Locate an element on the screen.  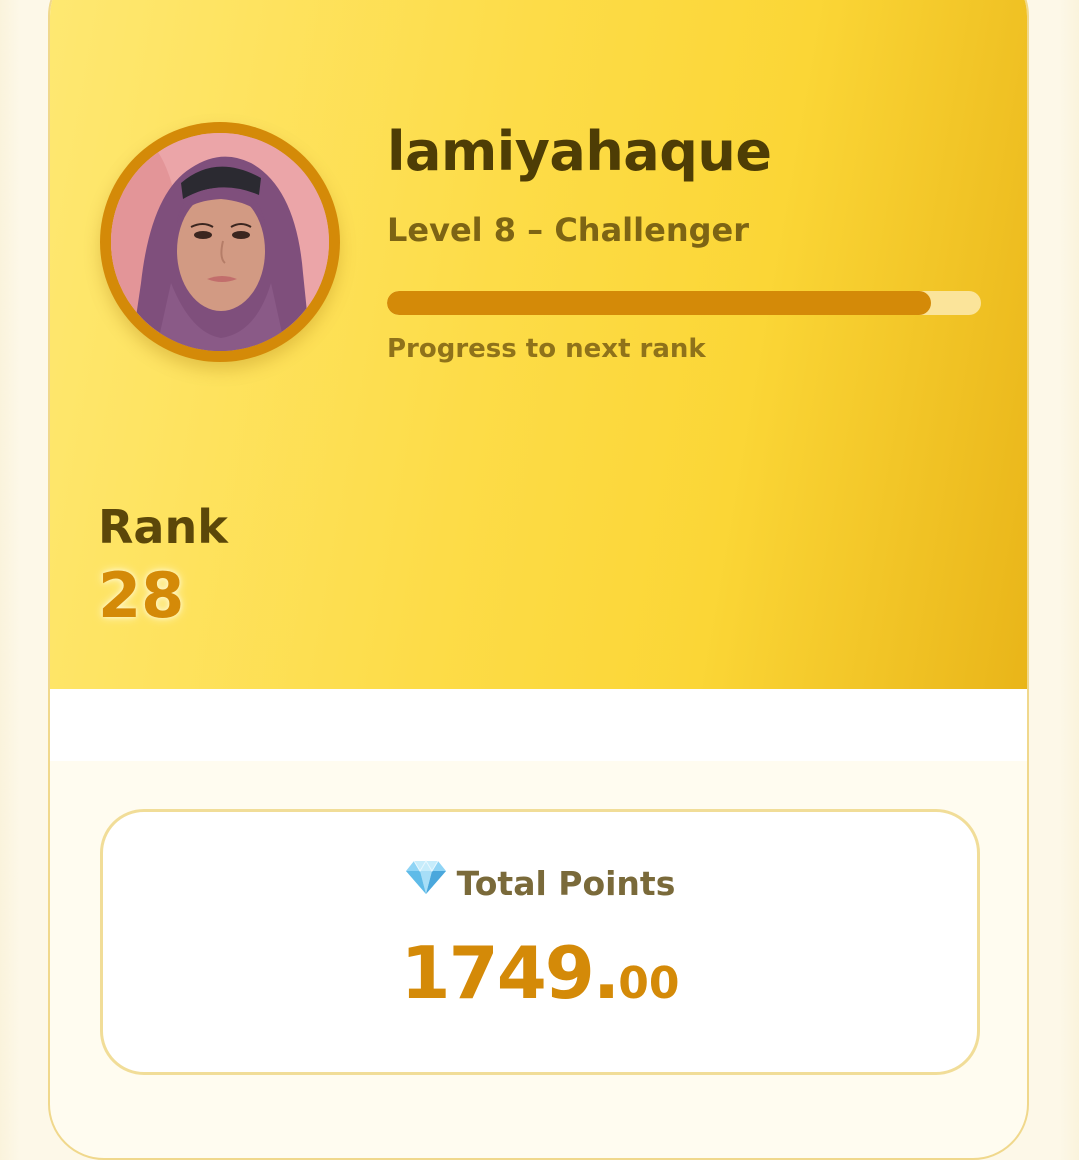
points-decimal: 00 is located at coordinates (649, 983).